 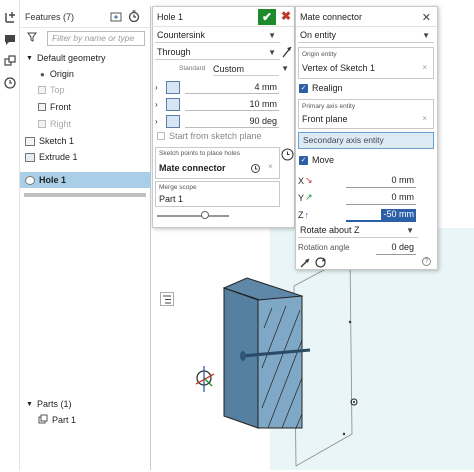 What do you see at coordinates (344, 434) in the screenshot?
I see `vertex-dot` at bounding box center [344, 434].